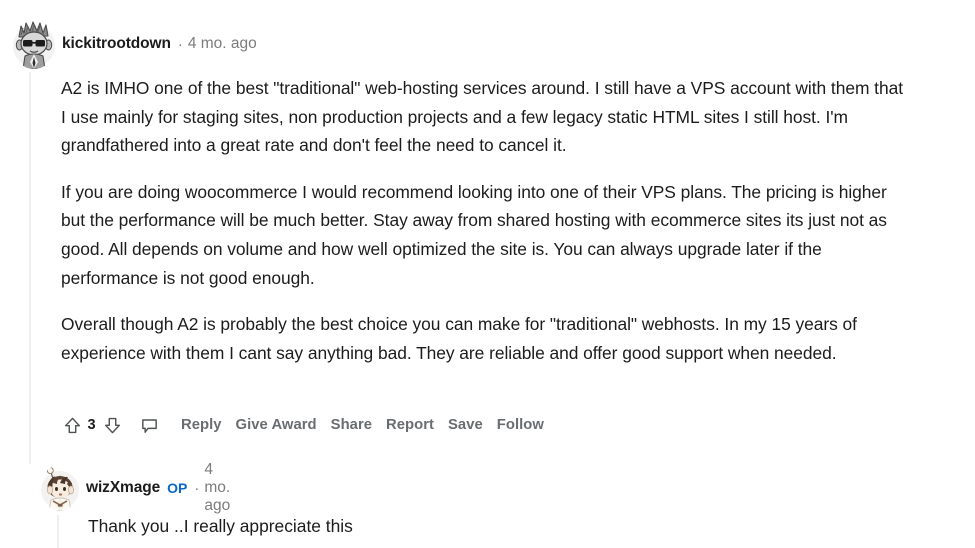 The width and height of the screenshot is (975, 548). I want to click on op-badge: OP, so click(177, 488).